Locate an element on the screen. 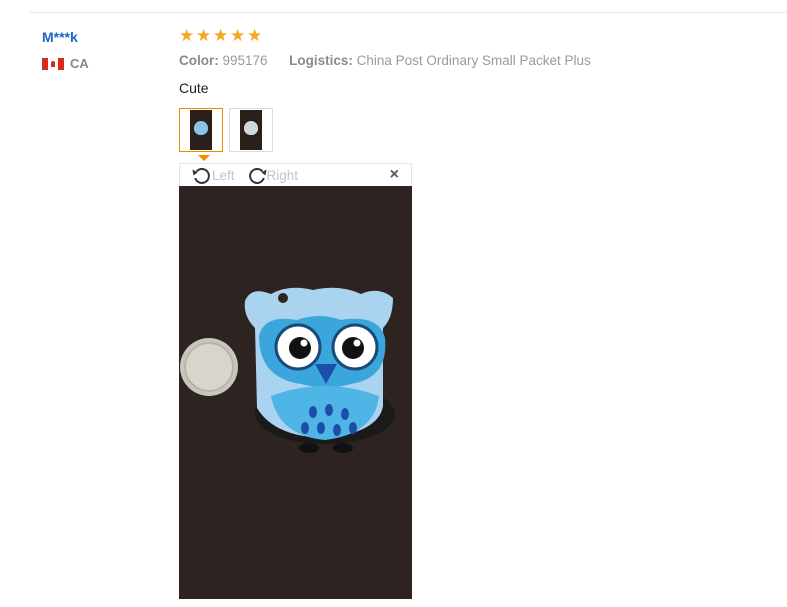 Image resolution: width=787 pixels, height=607 pixels. rotate-left-button: Left is located at coordinates (212, 175).